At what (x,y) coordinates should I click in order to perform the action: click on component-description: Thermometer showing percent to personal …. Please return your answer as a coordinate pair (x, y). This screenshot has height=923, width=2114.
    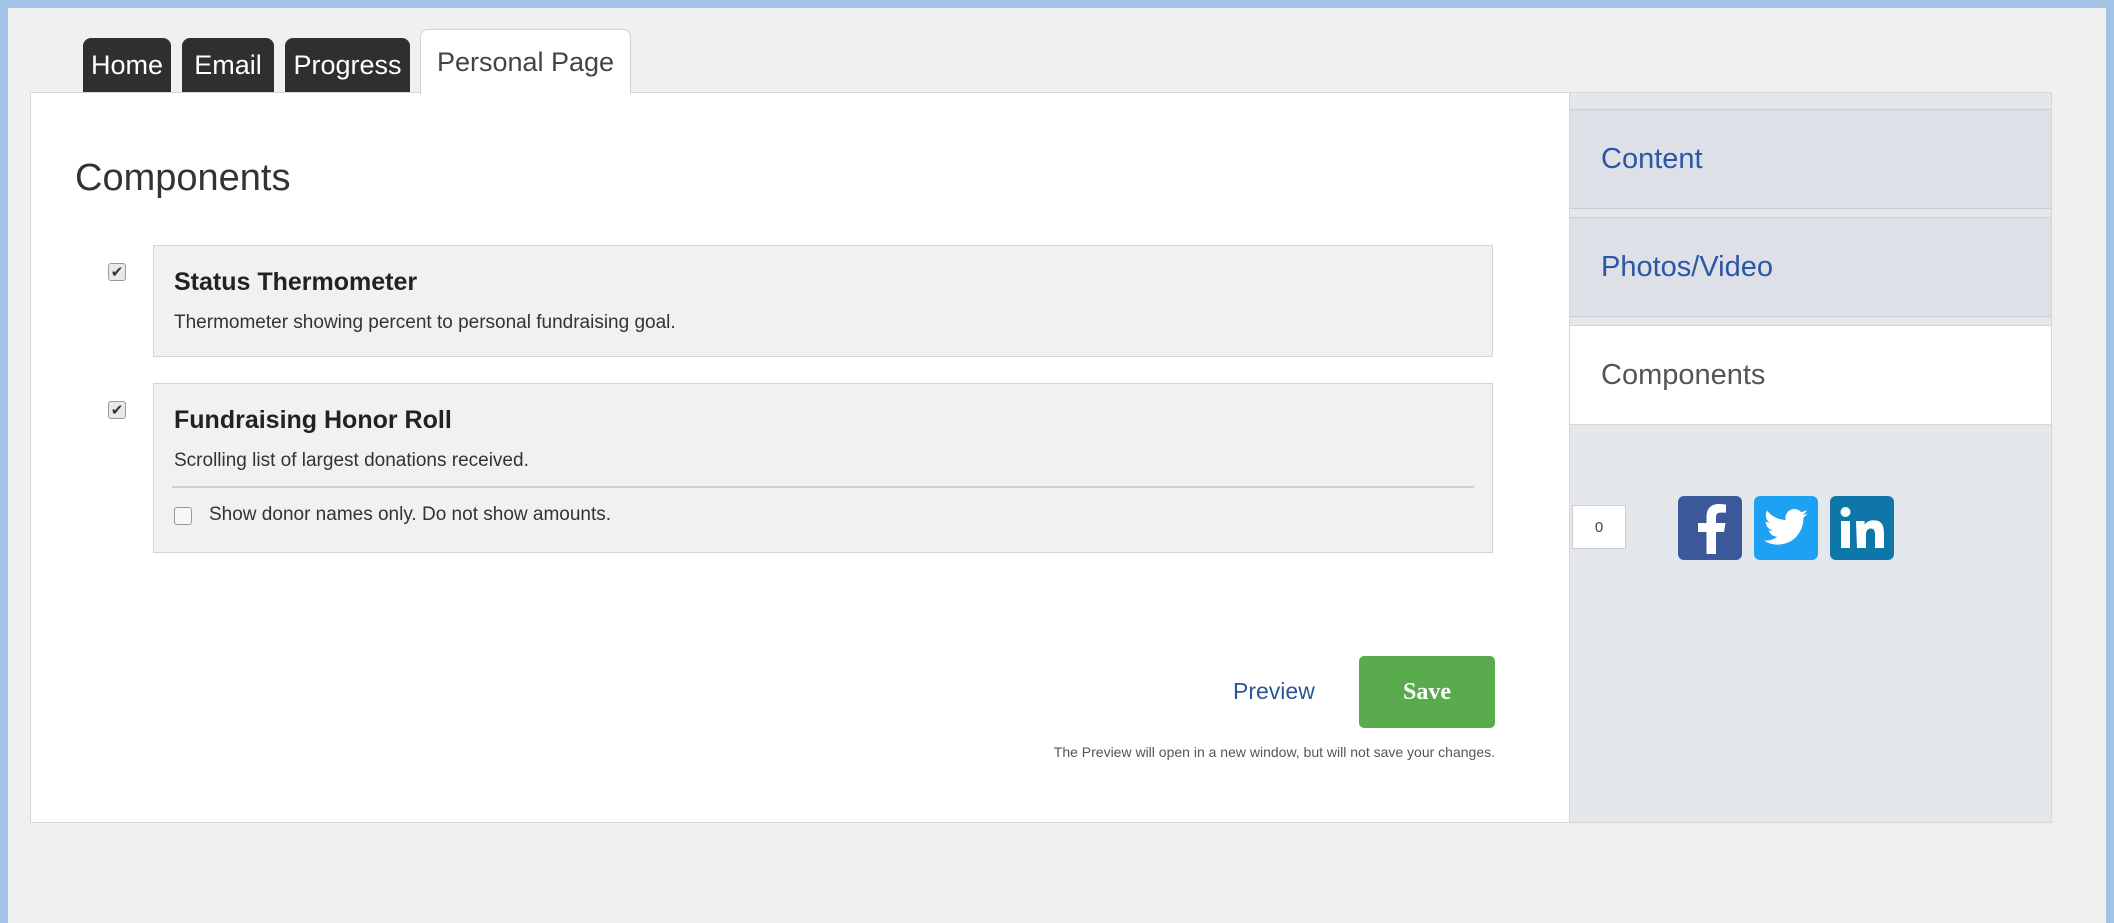
    Looking at the image, I should click on (425, 322).